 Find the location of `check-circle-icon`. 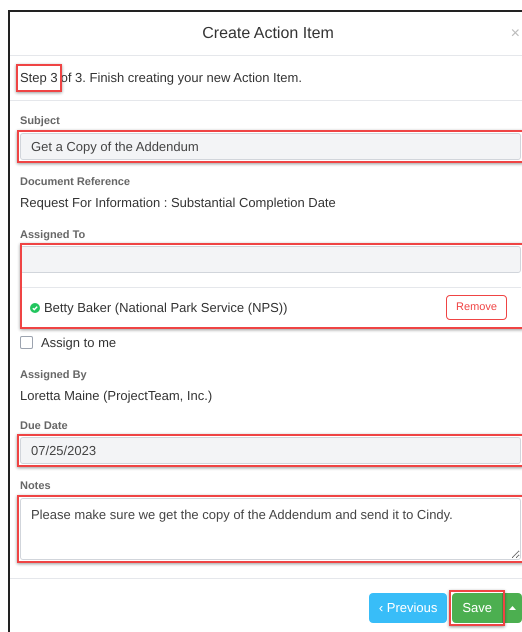

check-circle-icon is located at coordinates (35, 307).